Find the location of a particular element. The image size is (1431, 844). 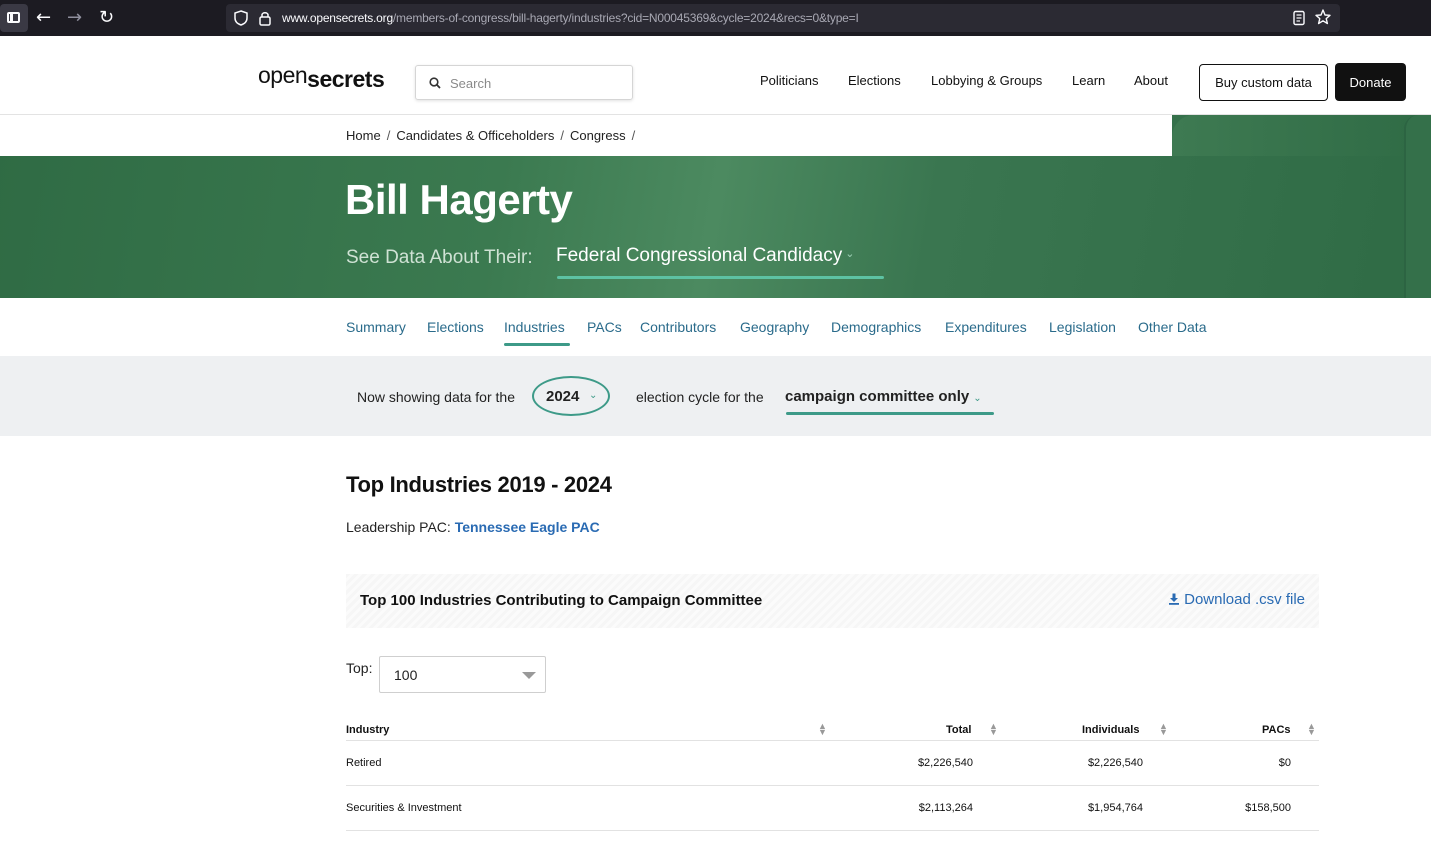

logo-open: open is located at coordinates (283, 75).